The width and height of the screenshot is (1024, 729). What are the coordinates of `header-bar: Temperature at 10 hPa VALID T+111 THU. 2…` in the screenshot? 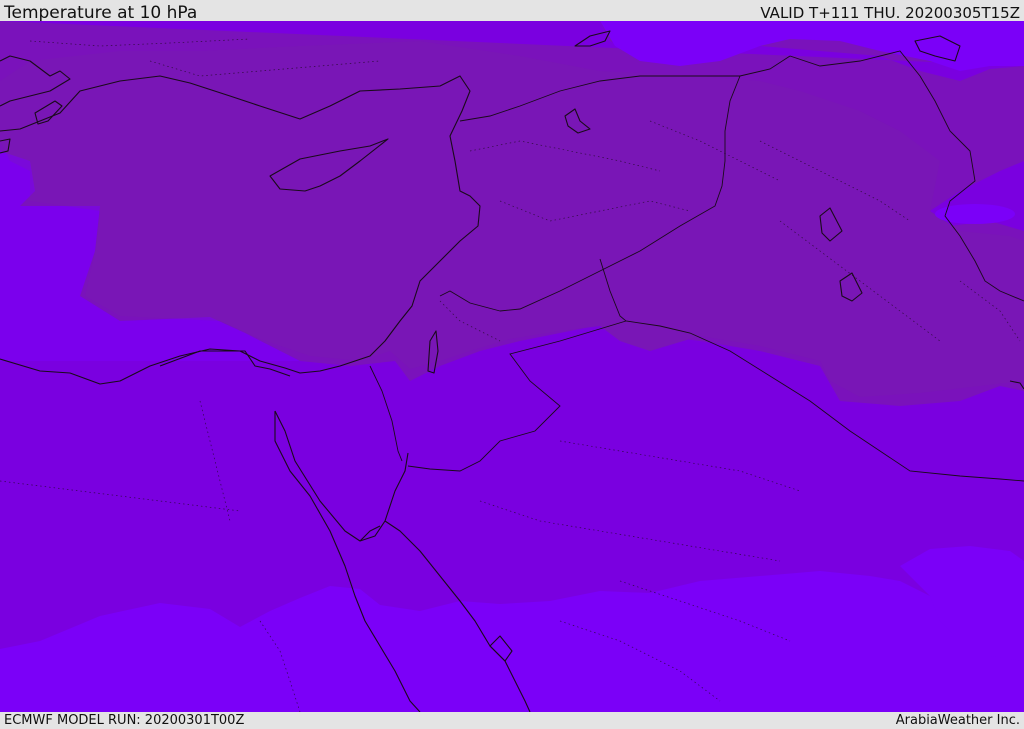 It's located at (512, 11).